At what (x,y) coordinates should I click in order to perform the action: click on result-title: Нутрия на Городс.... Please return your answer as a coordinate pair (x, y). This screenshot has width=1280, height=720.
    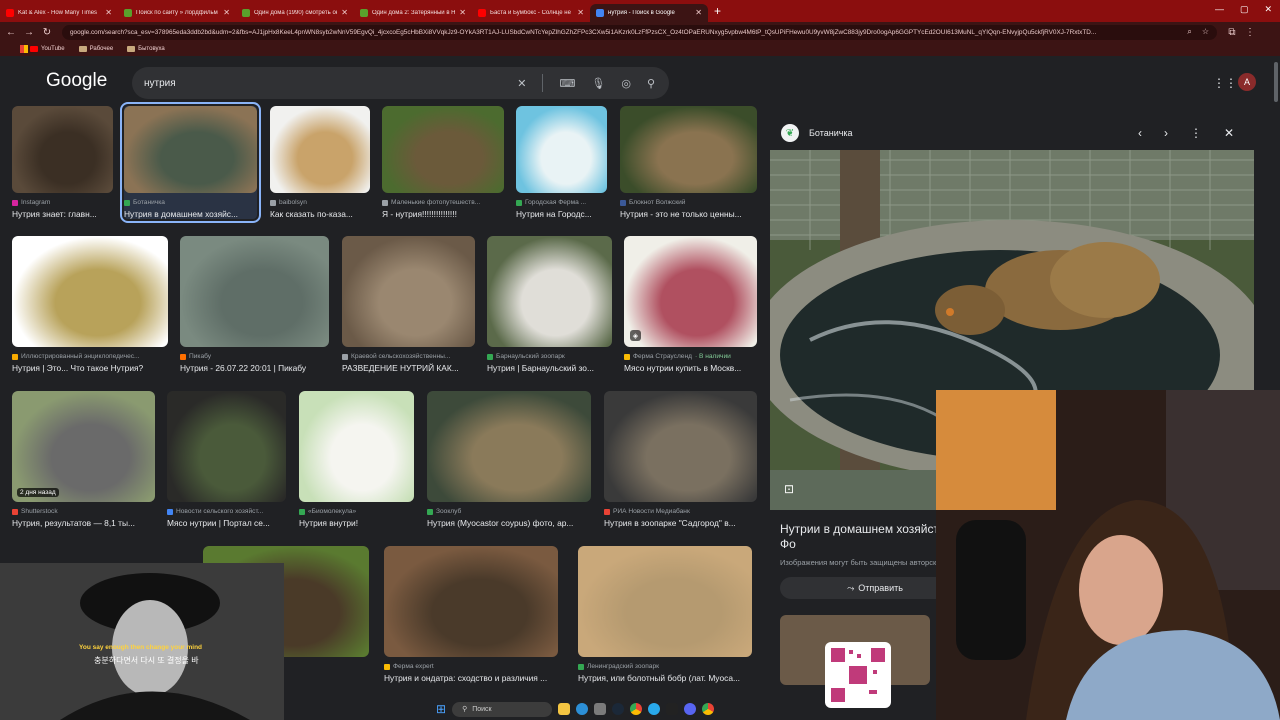
    Looking at the image, I should click on (561, 214).